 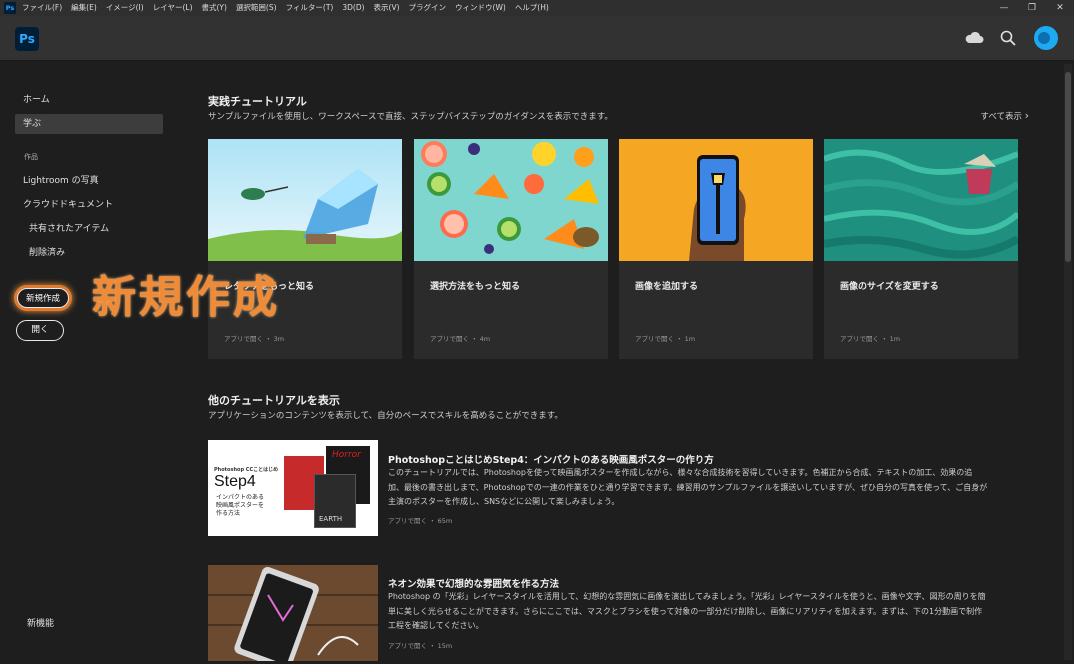 I want to click on thumb-caption: インパクトのある 映画風ポスターを 作る方法, so click(x=240, y=505).